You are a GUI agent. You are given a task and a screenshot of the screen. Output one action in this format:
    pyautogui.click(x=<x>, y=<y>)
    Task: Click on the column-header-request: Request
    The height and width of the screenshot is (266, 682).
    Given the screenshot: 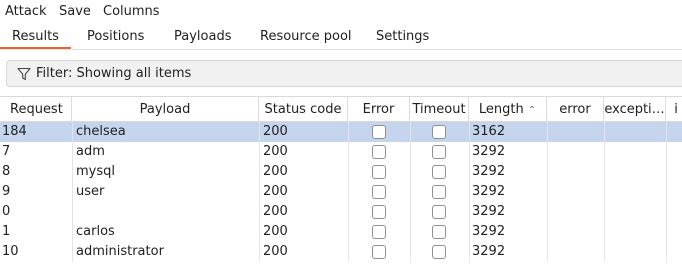 What is the action you would take?
    pyautogui.click(x=36, y=109)
    